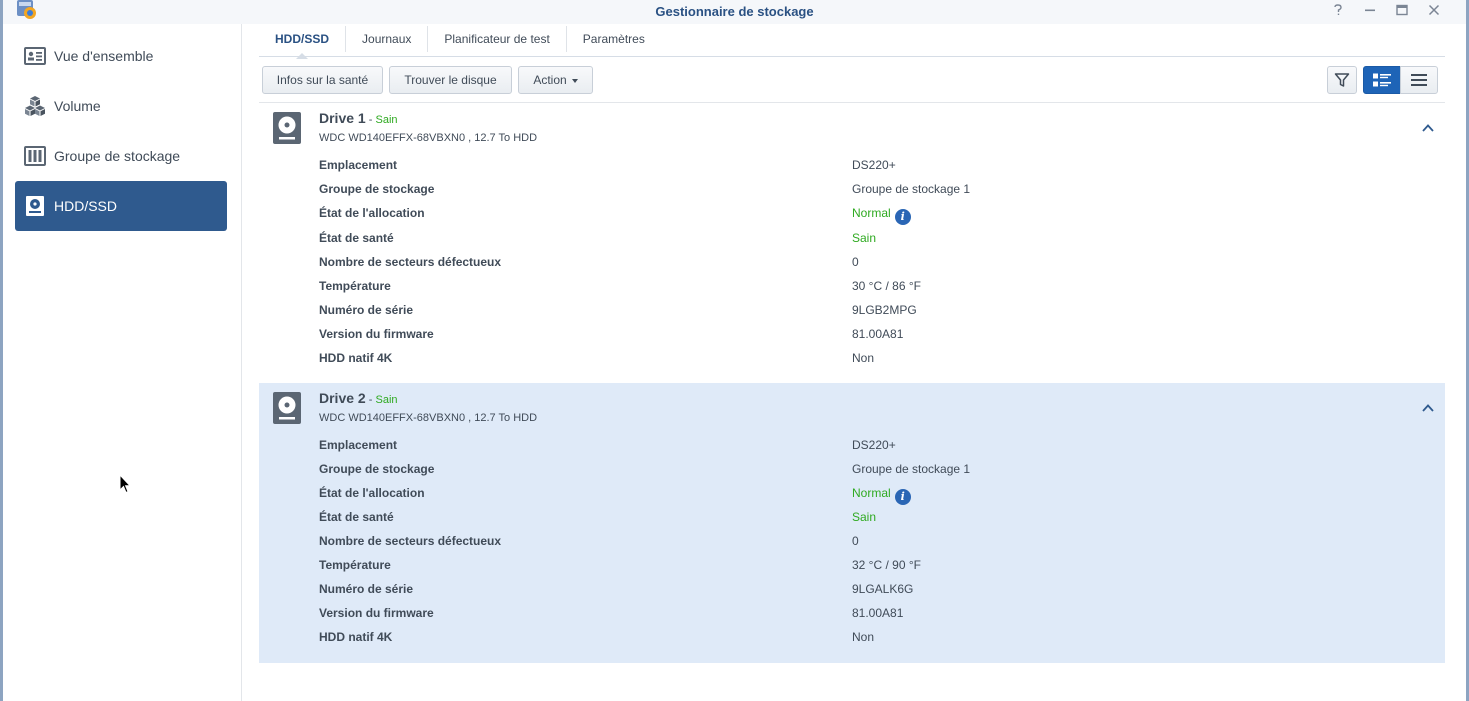 This screenshot has width=1469, height=701. I want to click on sidebar-item-label: Groupe de stockage, so click(117, 156).